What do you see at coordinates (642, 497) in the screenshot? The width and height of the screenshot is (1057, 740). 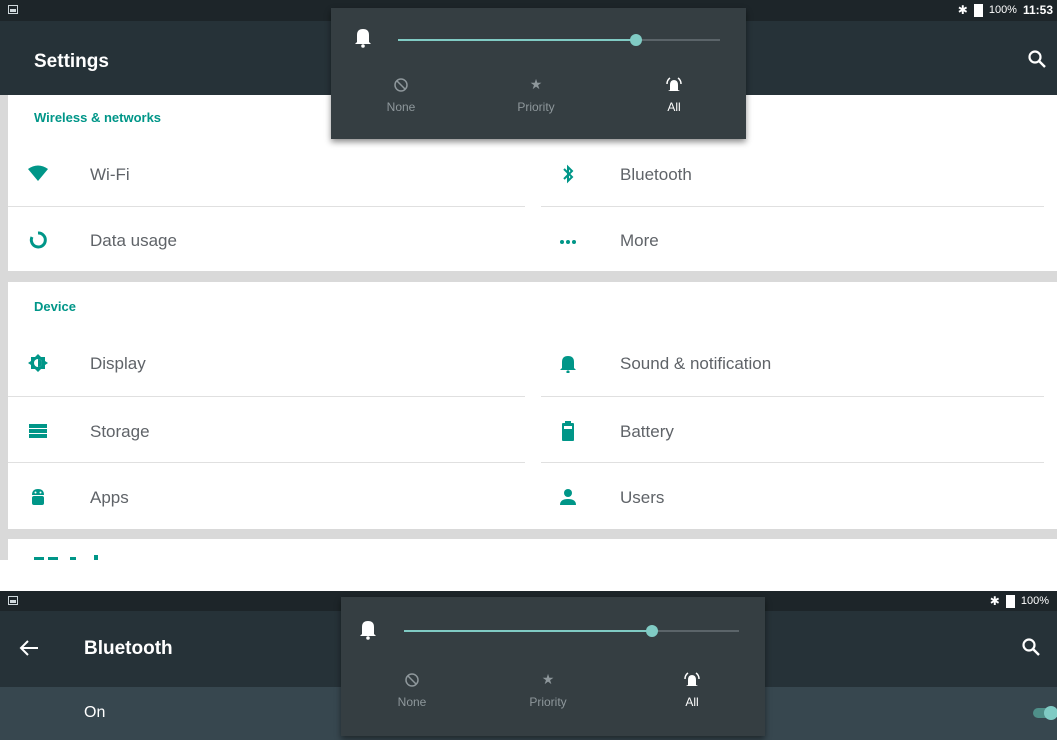 I see `settings-item-label: Users` at bounding box center [642, 497].